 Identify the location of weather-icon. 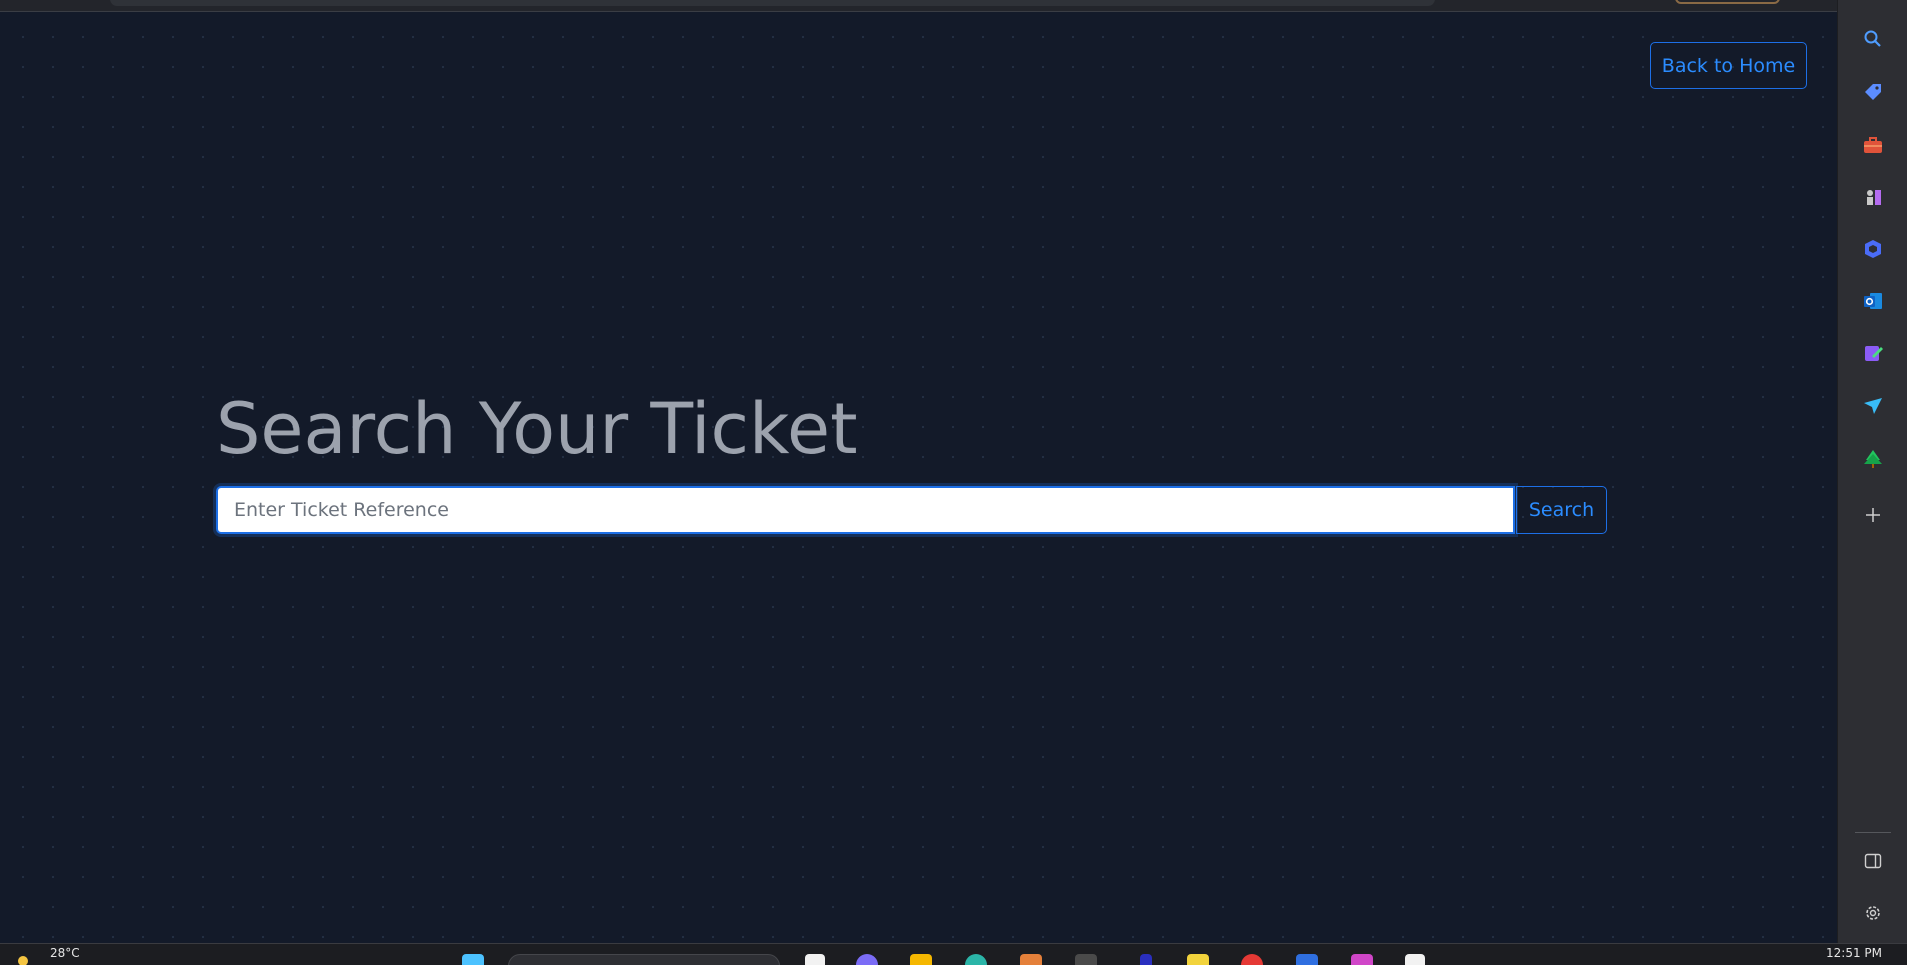
(23, 960).